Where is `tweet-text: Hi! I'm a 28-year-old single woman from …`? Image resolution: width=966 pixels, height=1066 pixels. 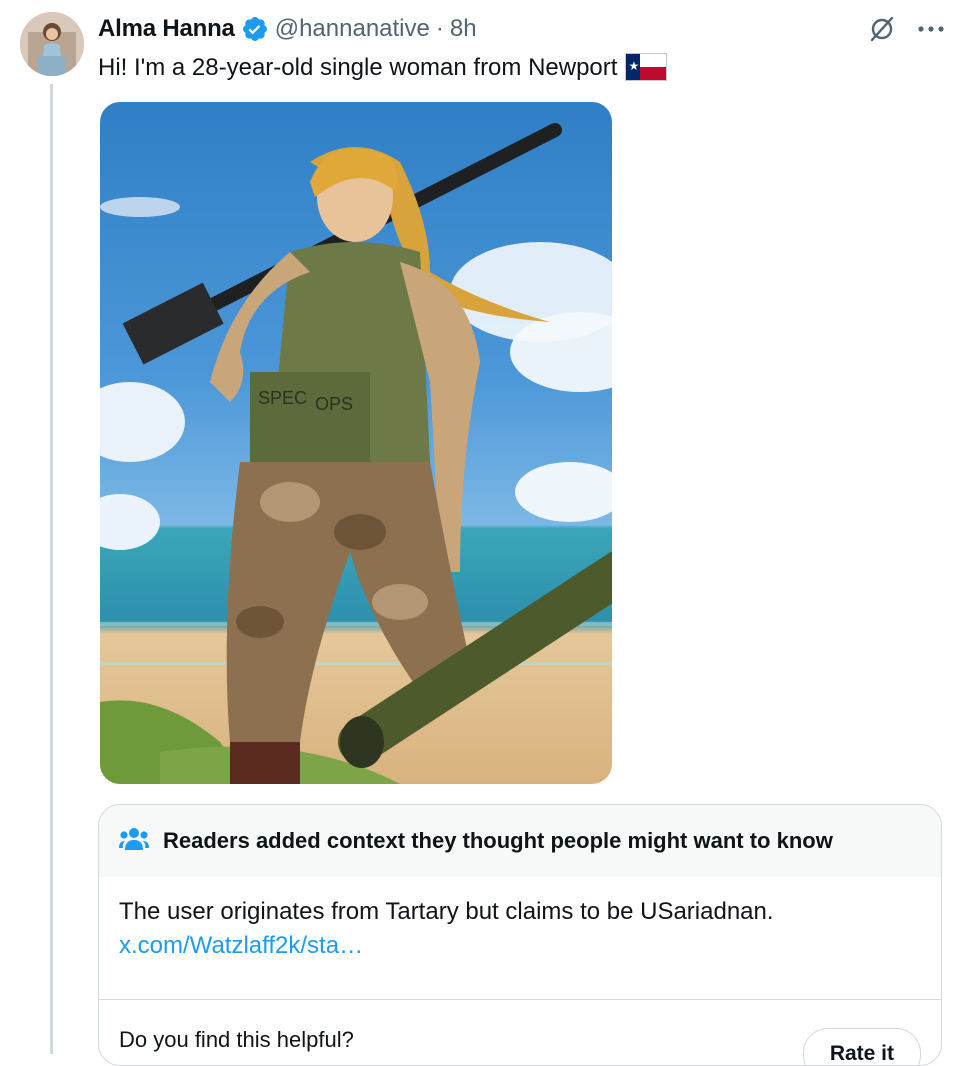 tweet-text: Hi! I'm a 28-year-old single woman from … is located at coordinates (383, 68).